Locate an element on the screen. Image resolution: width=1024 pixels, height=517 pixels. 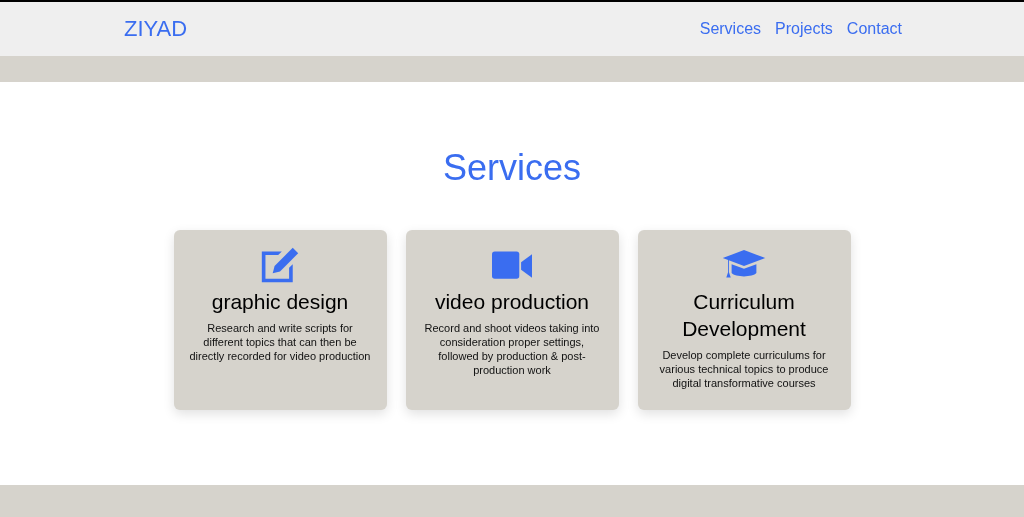
card-title: Curriculum Development is located at coordinates (744, 315).